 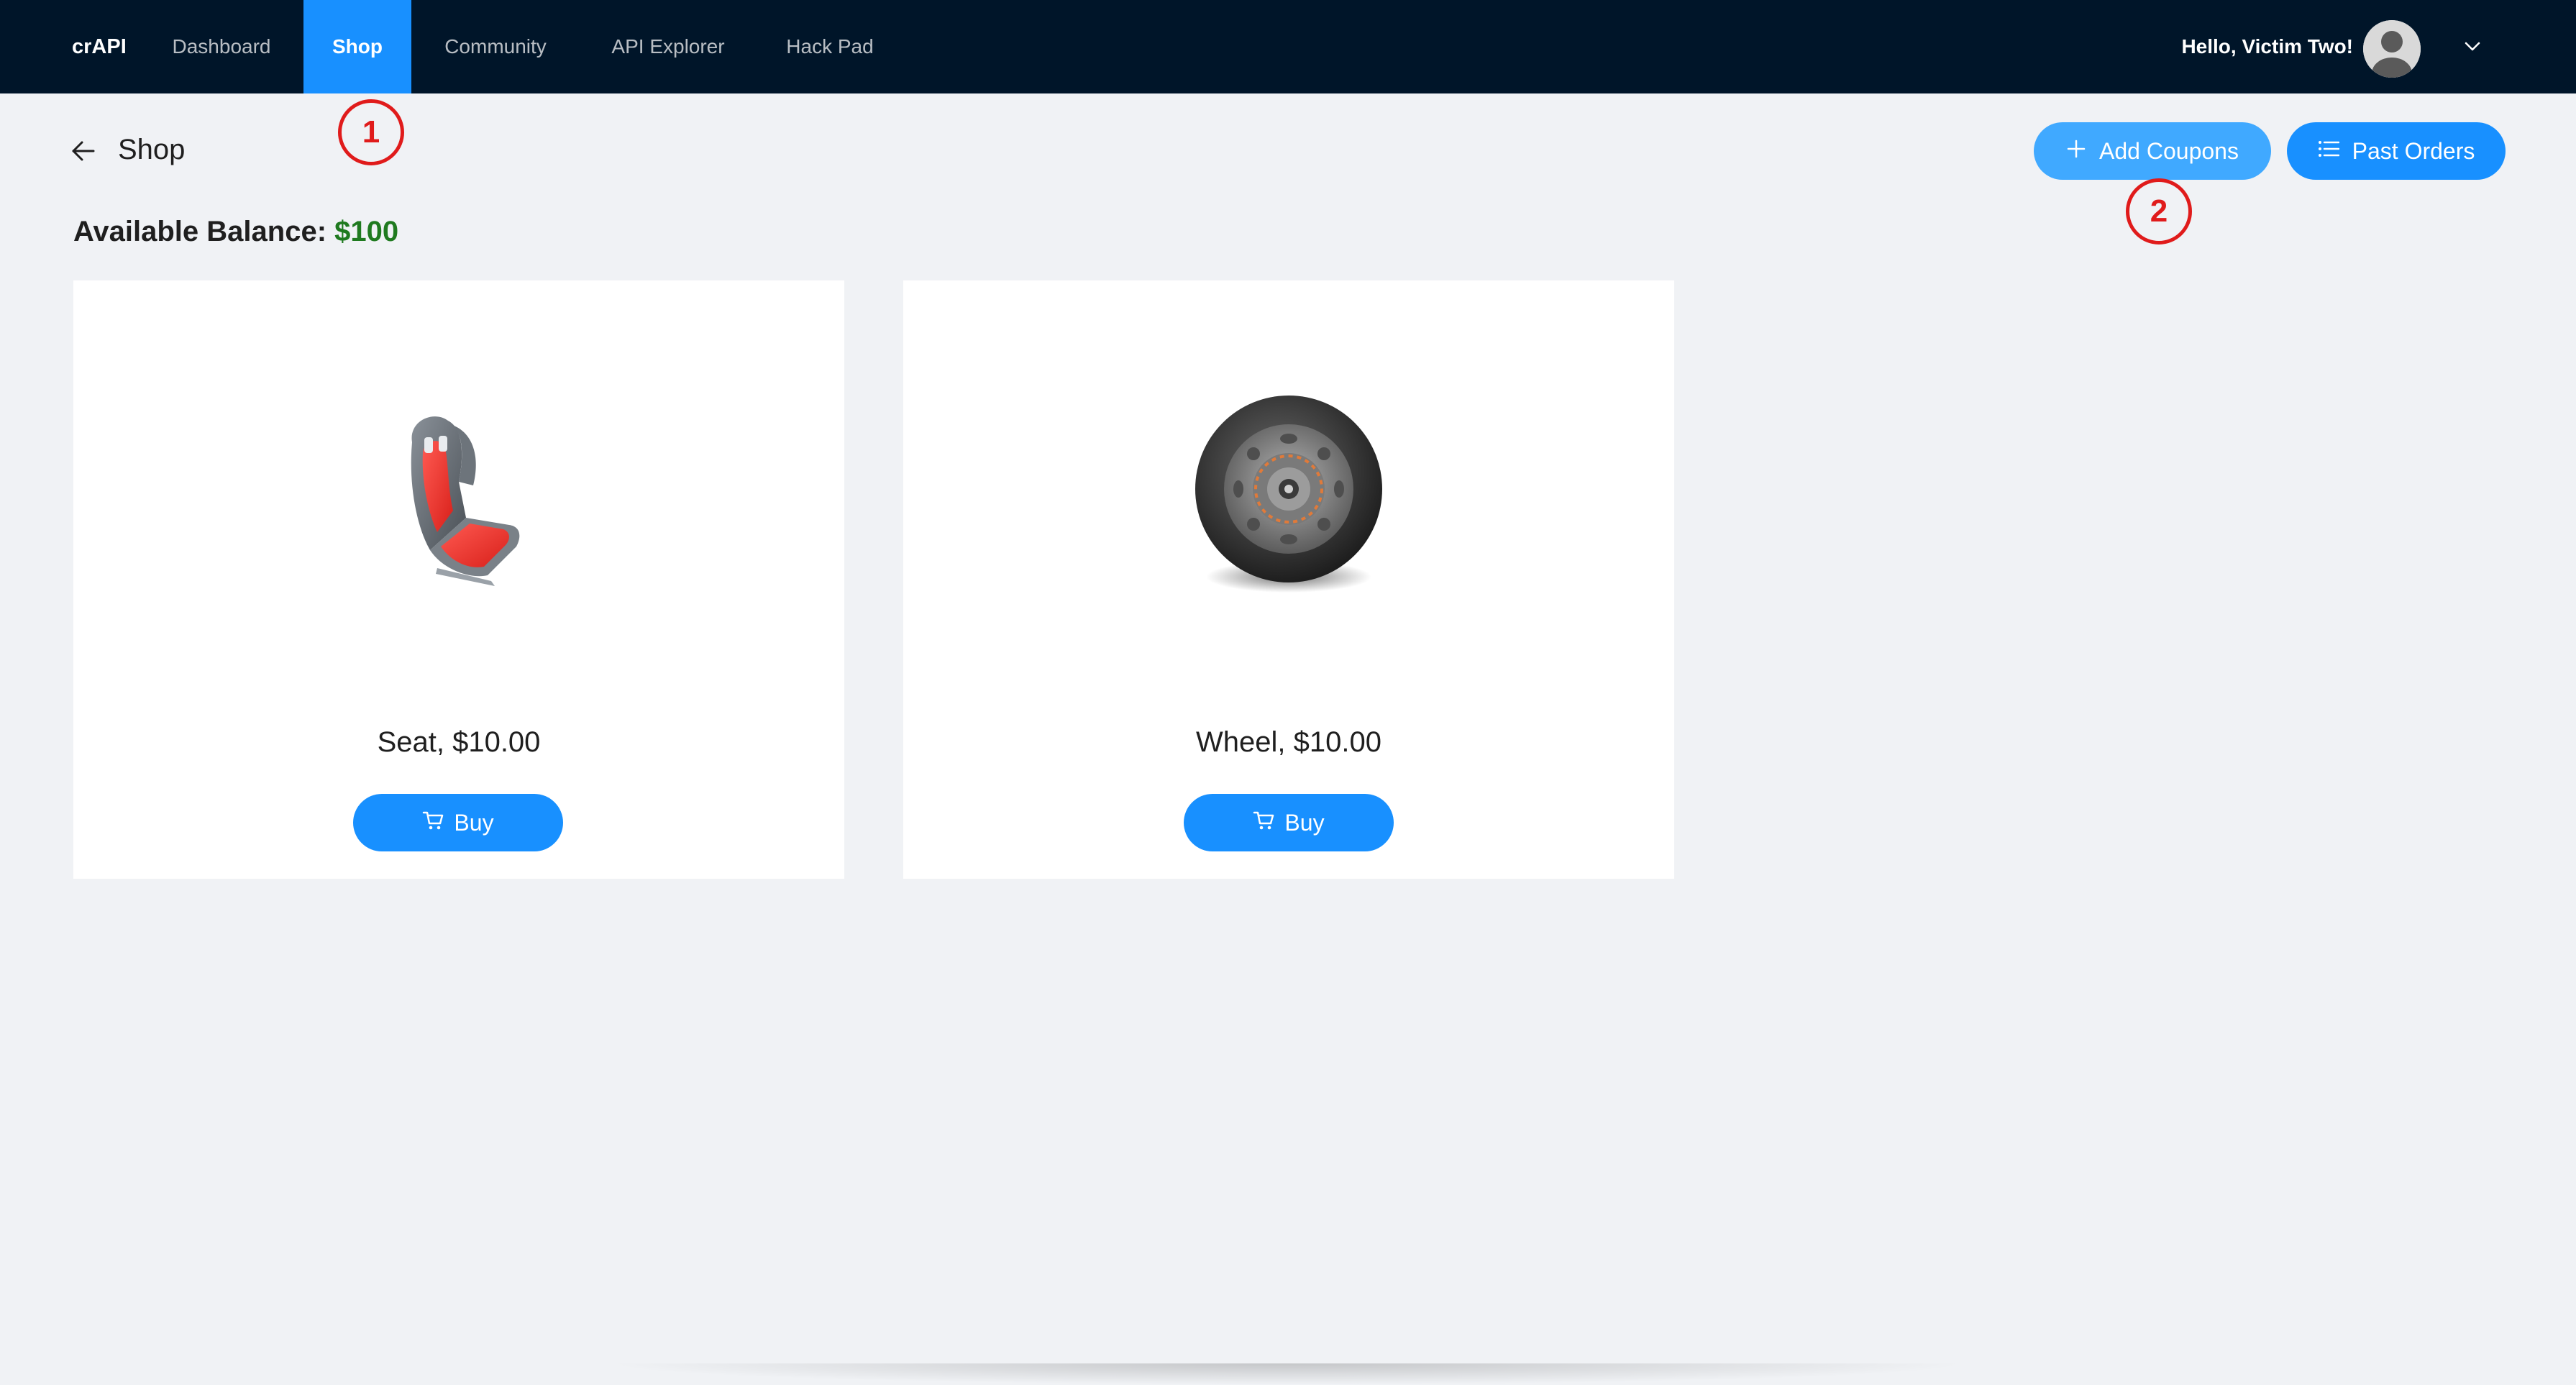 What do you see at coordinates (1288, 742) in the screenshot?
I see `product-title-wheel: Wheel, $10.00` at bounding box center [1288, 742].